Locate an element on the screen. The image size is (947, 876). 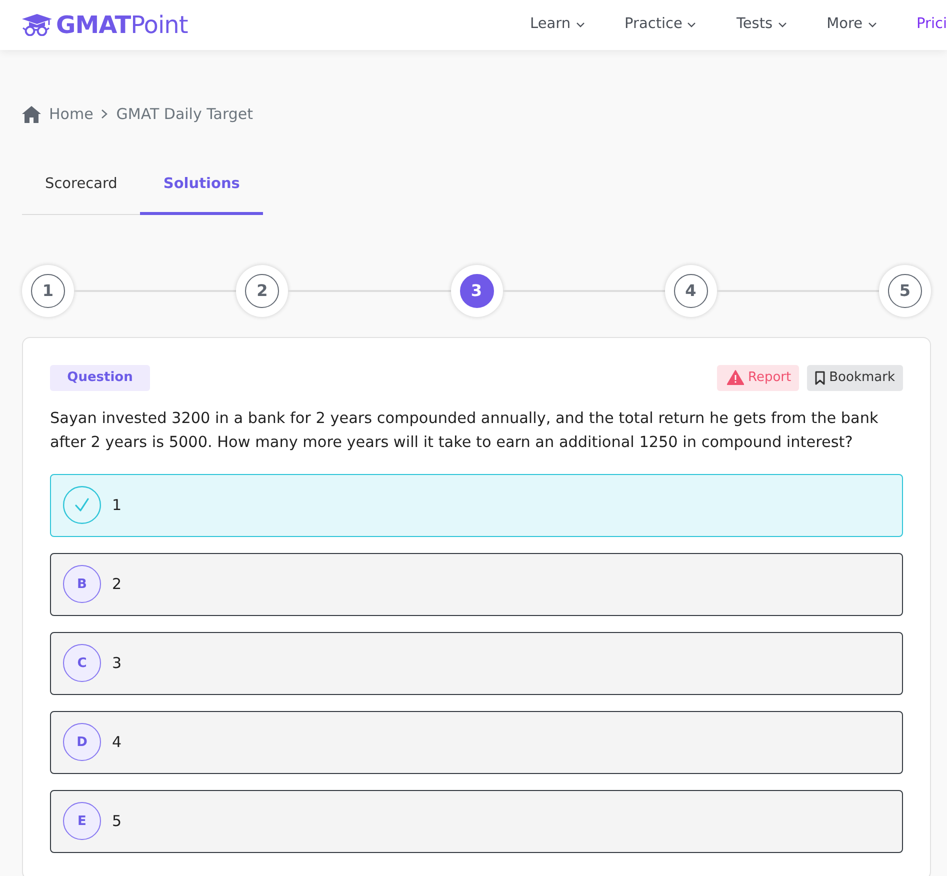
breadcrumb-current: GMAT Daily Target is located at coordinates (185, 114).